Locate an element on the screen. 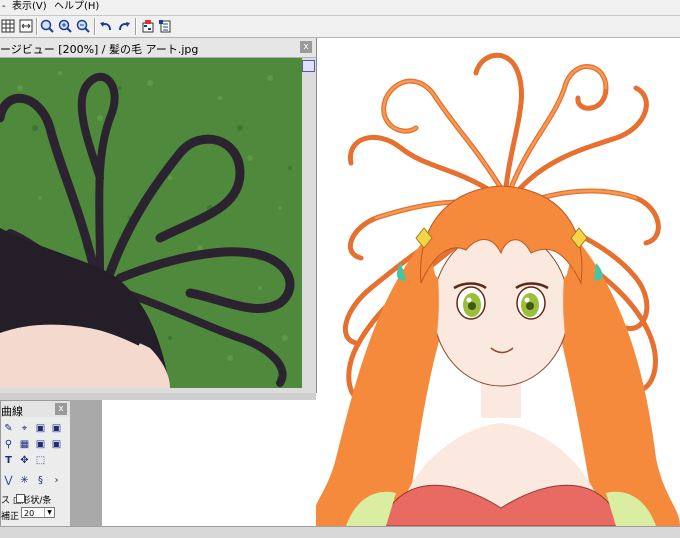  status-bar is located at coordinates (340, 532).